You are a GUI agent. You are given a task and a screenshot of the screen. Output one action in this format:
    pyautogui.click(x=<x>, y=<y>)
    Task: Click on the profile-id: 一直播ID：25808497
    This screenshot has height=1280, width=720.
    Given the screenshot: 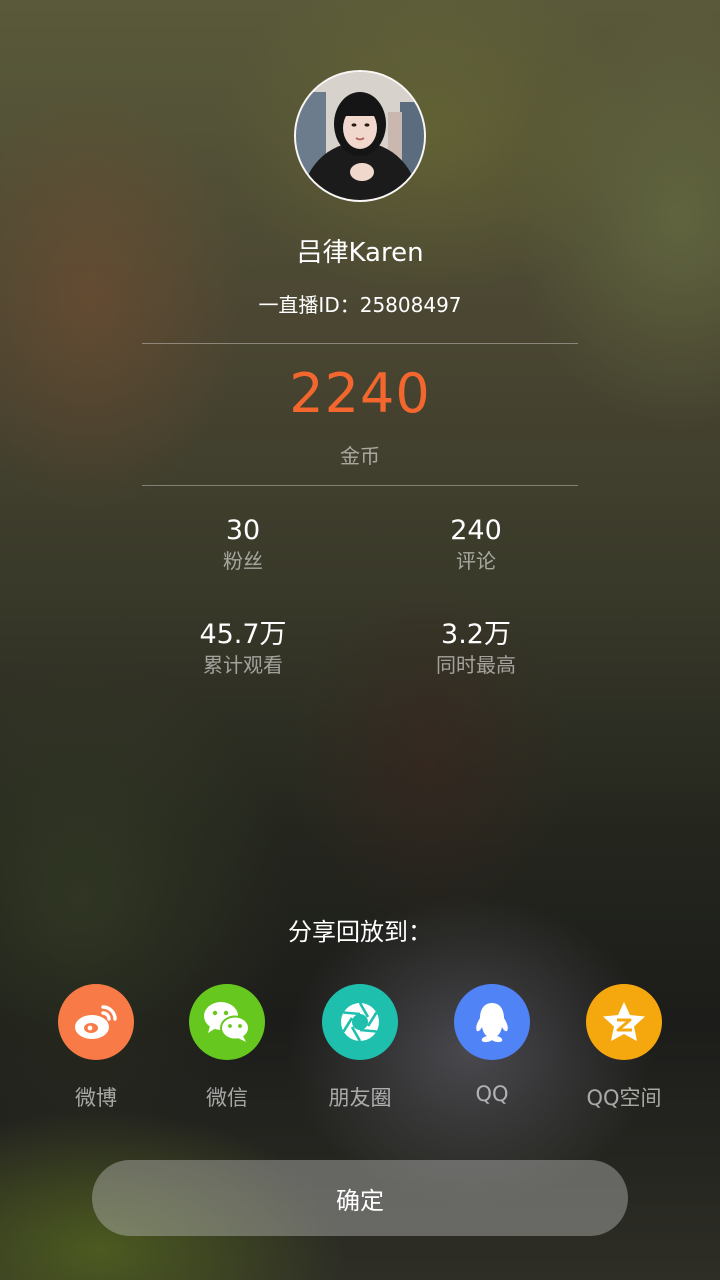 What is the action you would take?
    pyautogui.click(x=360, y=305)
    